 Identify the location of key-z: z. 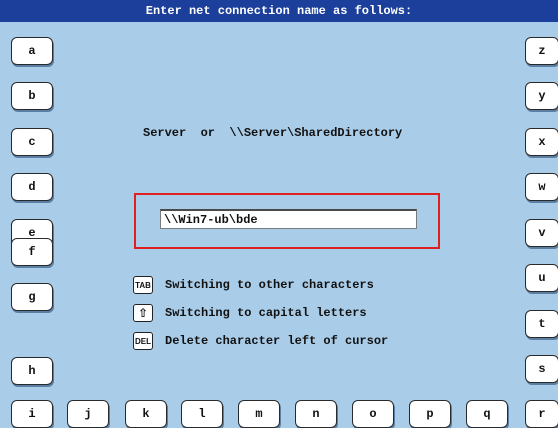
(541, 51).